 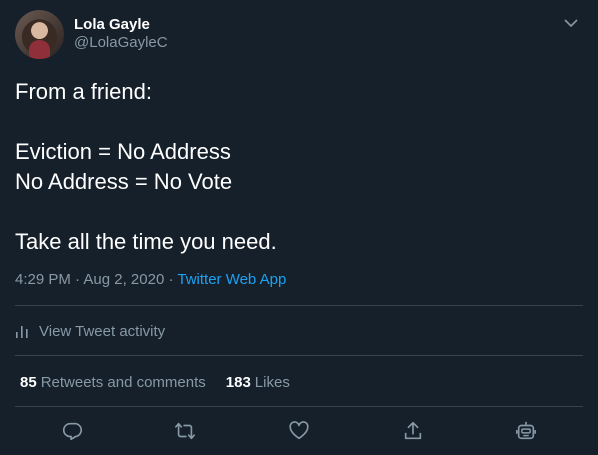 What do you see at coordinates (238, 382) in the screenshot?
I see `likes-count: 183` at bounding box center [238, 382].